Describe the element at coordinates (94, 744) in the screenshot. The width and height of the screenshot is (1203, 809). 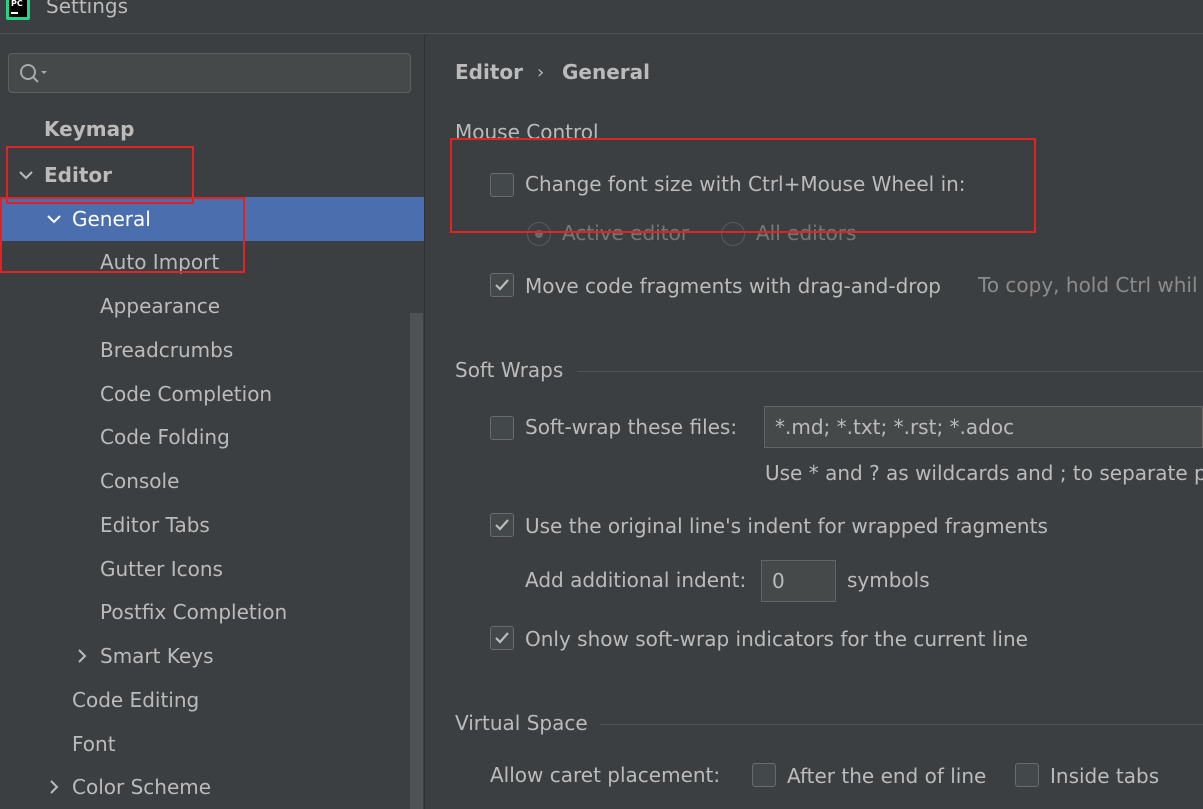
I see `sidebar-item-label: Font` at that location.